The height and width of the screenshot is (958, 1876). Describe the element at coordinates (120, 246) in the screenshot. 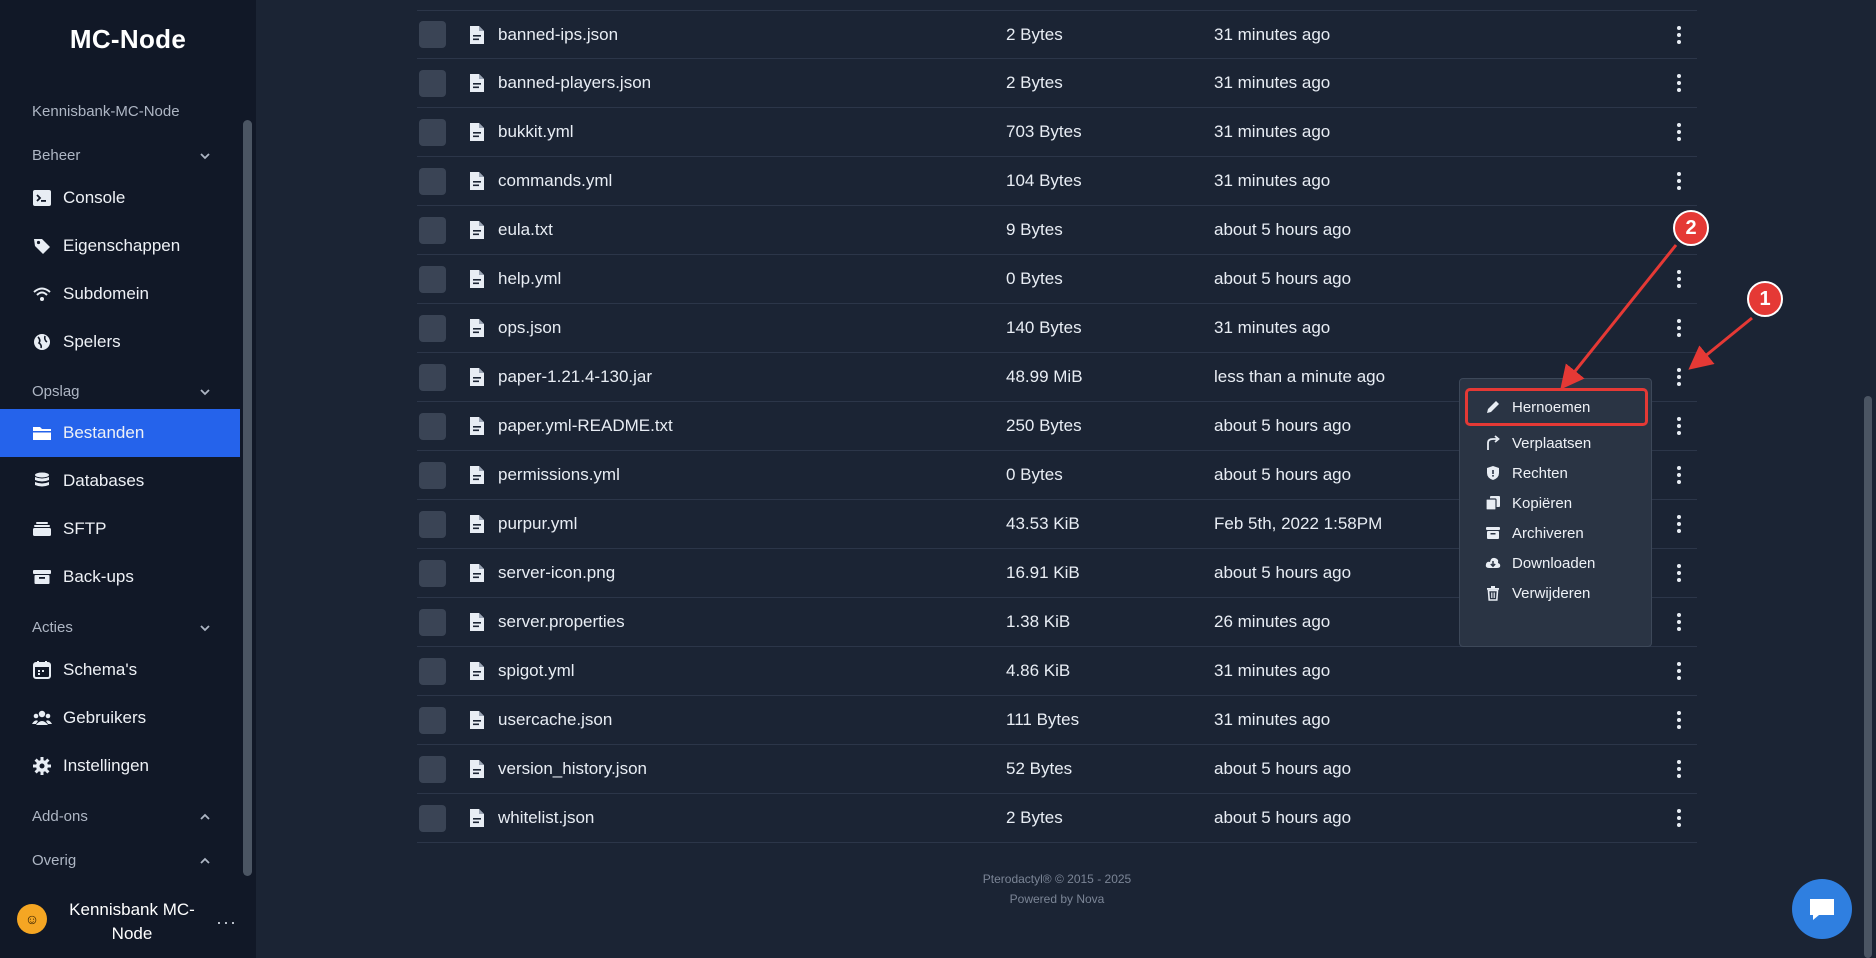

I see `sidebar-item-eigenschappen: Eigenschappen` at that location.